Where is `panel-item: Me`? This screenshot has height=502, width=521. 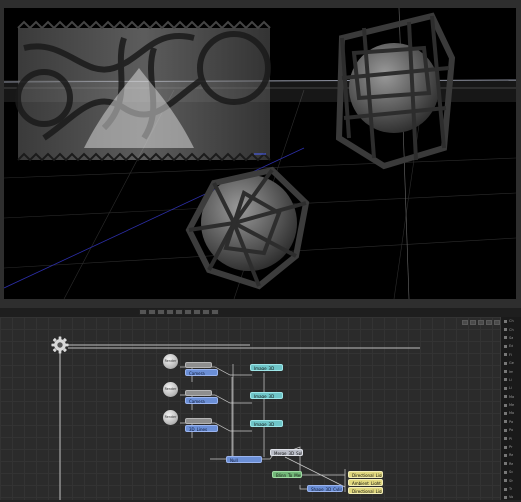
panel-item: Me is located at coordinates (511, 405).